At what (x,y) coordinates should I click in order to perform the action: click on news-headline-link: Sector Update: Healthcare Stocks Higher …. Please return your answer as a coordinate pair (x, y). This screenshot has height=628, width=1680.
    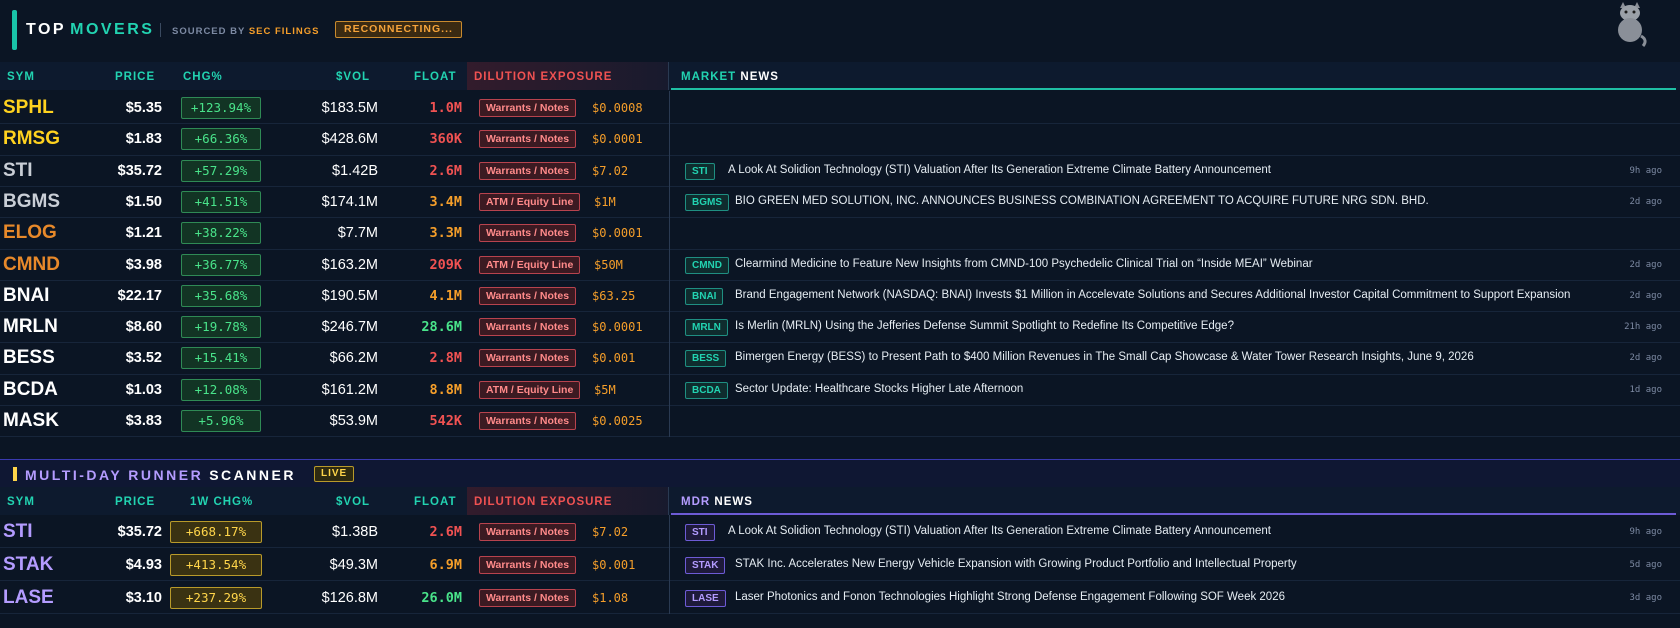
    Looking at the image, I should click on (879, 389).